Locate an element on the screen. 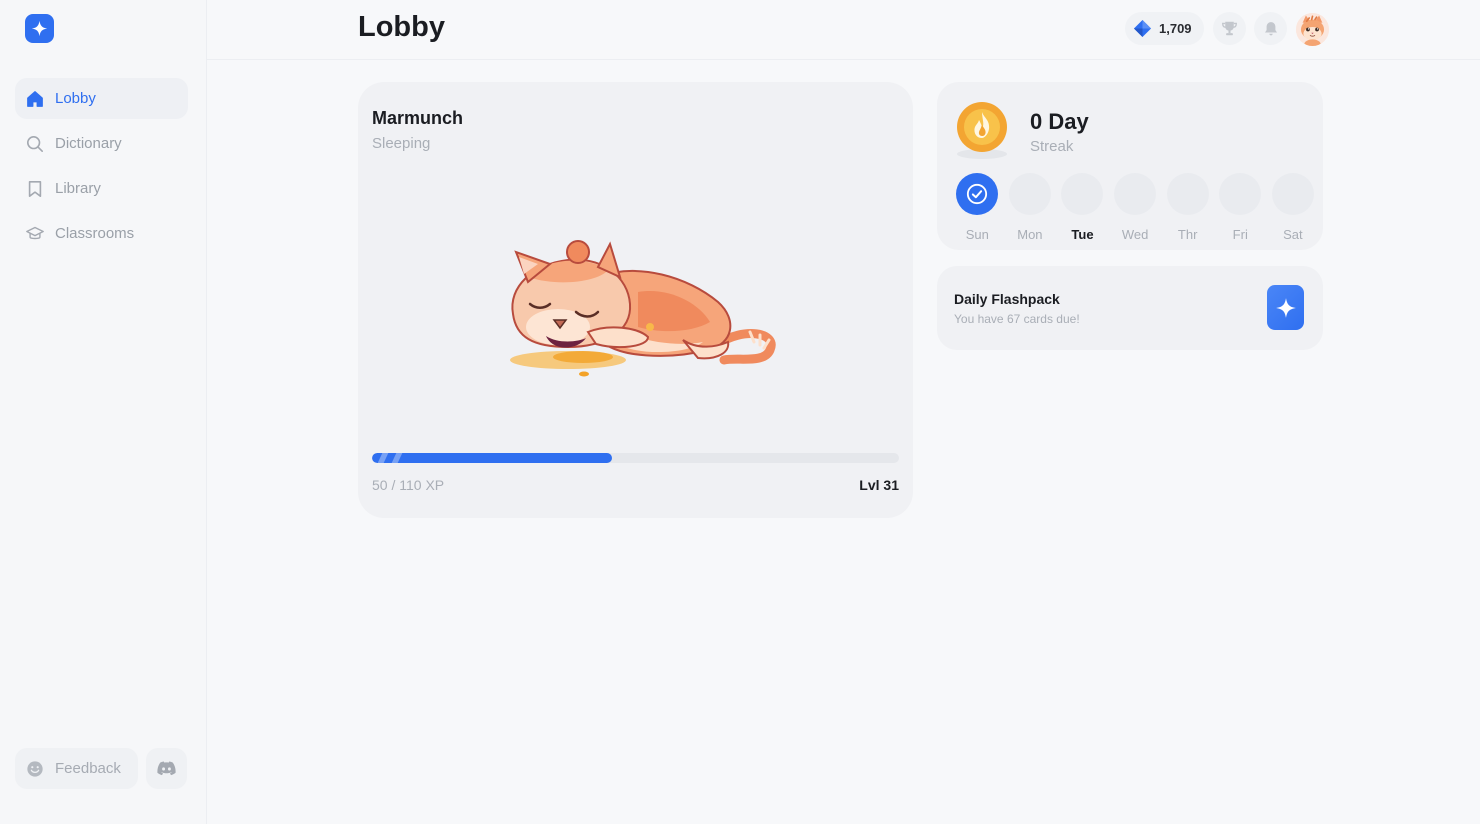 The height and width of the screenshot is (824, 1480). streak-card: 0 Day Streak Sun Mon Tue Wed Thr Fri Sat is located at coordinates (1130, 166).